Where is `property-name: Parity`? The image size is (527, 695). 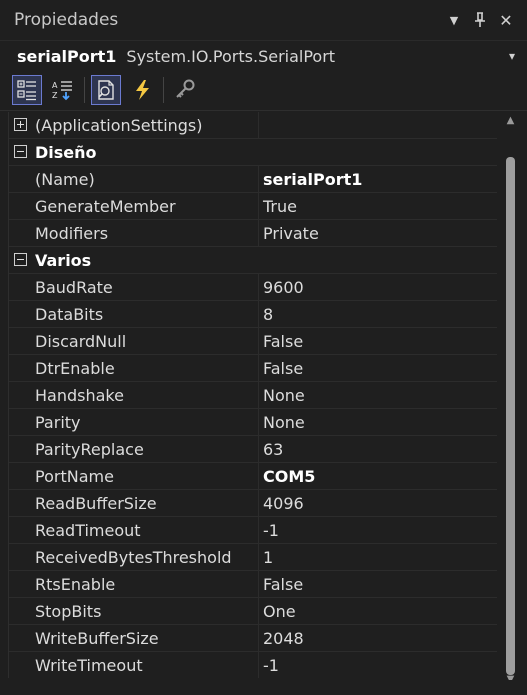
property-name: Parity is located at coordinates (134, 422).